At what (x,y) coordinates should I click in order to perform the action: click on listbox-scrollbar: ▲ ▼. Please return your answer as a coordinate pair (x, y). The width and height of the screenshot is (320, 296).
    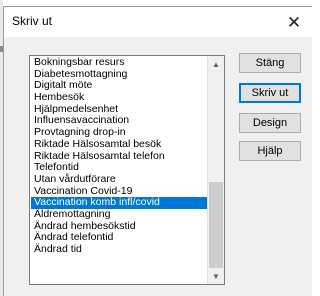
    Looking at the image, I should click on (215, 170).